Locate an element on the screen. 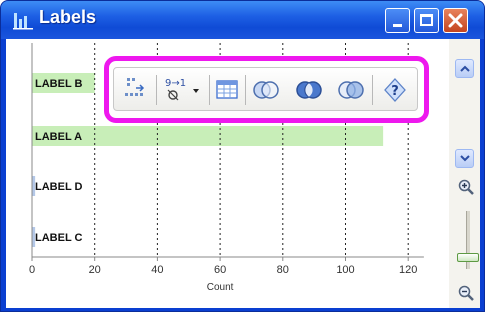 The height and width of the screenshot is (312, 485). x-axis-label: Count is located at coordinates (220, 287).